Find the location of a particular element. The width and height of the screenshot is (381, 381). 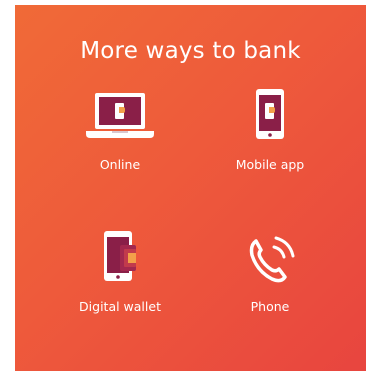

smartphone-icon is located at coordinates (270, 114).